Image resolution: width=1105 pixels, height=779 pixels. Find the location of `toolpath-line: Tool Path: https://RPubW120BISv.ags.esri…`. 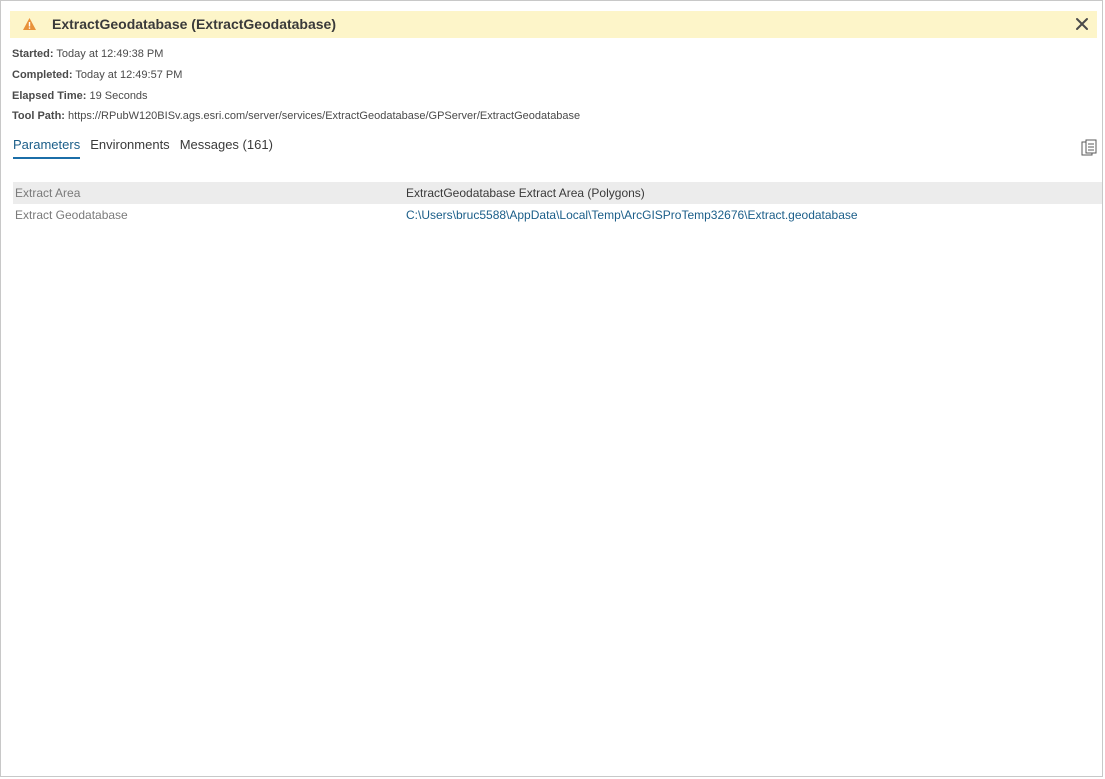

toolpath-line: Tool Path: https://RPubW120BISv.ags.esri… is located at coordinates (296, 116).